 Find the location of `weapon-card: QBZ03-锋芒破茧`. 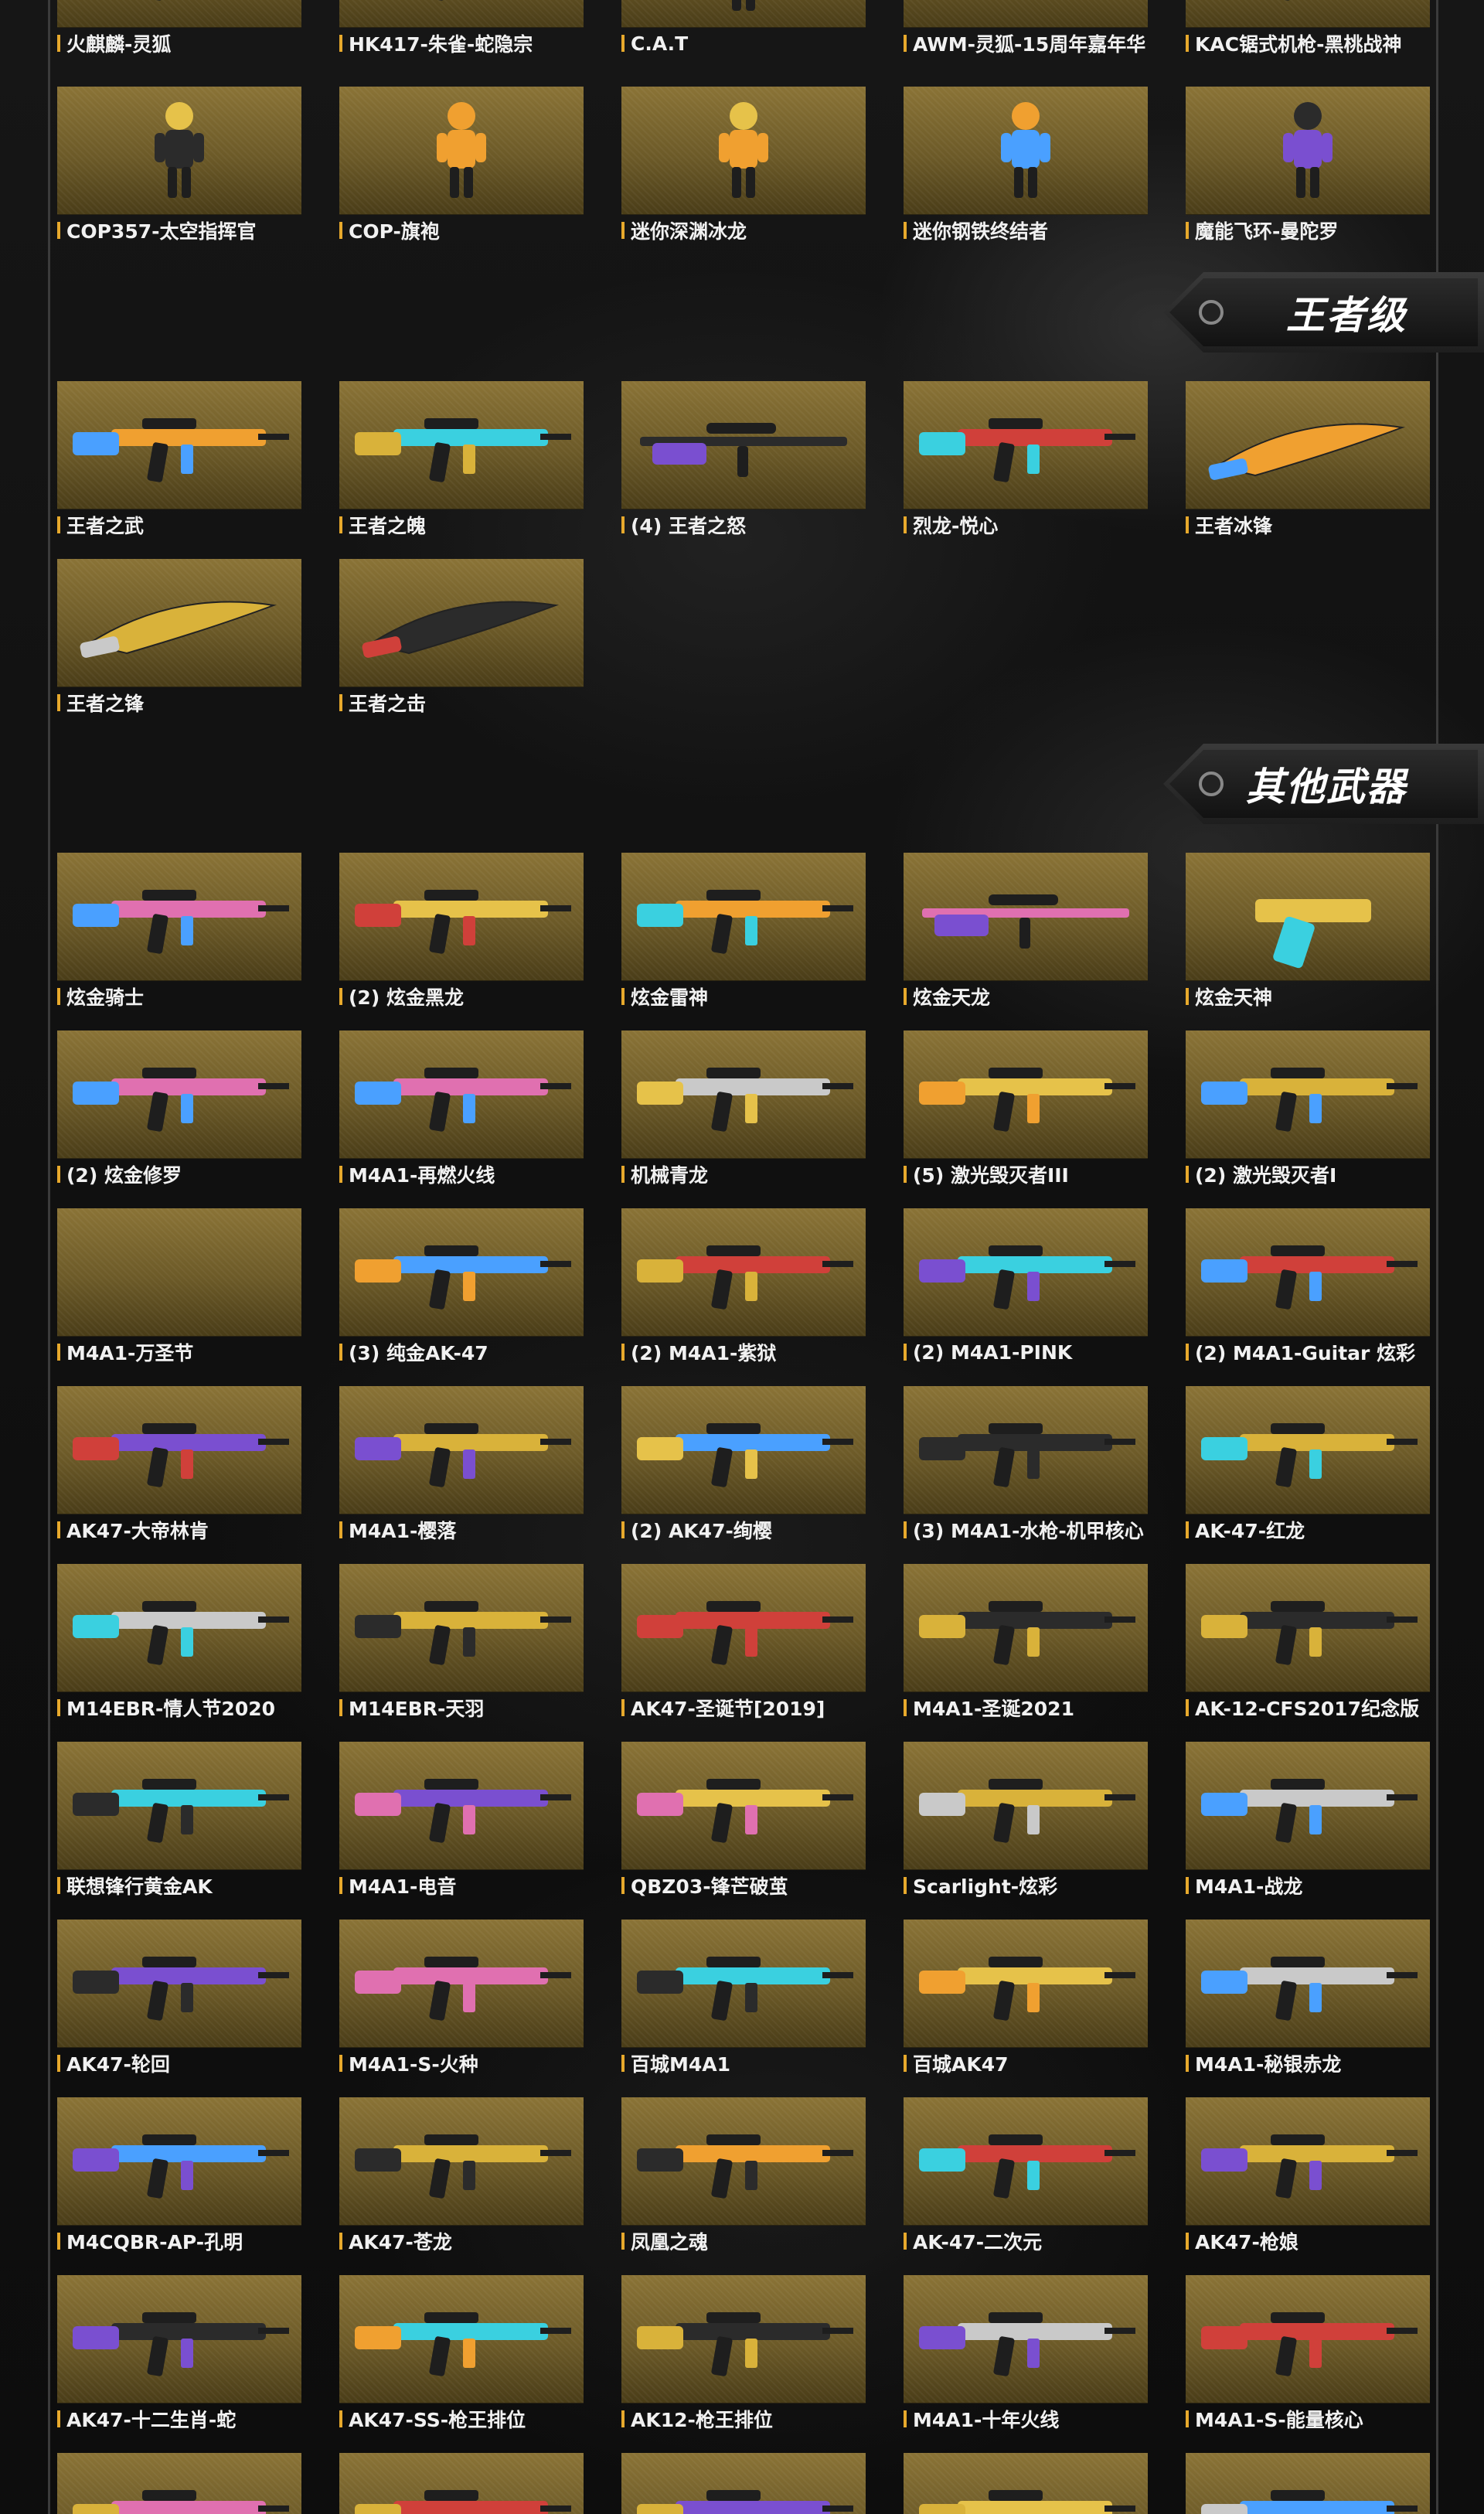

weapon-card: QBZ03-锋芒破茧 is located at coordinates (743, 1821).